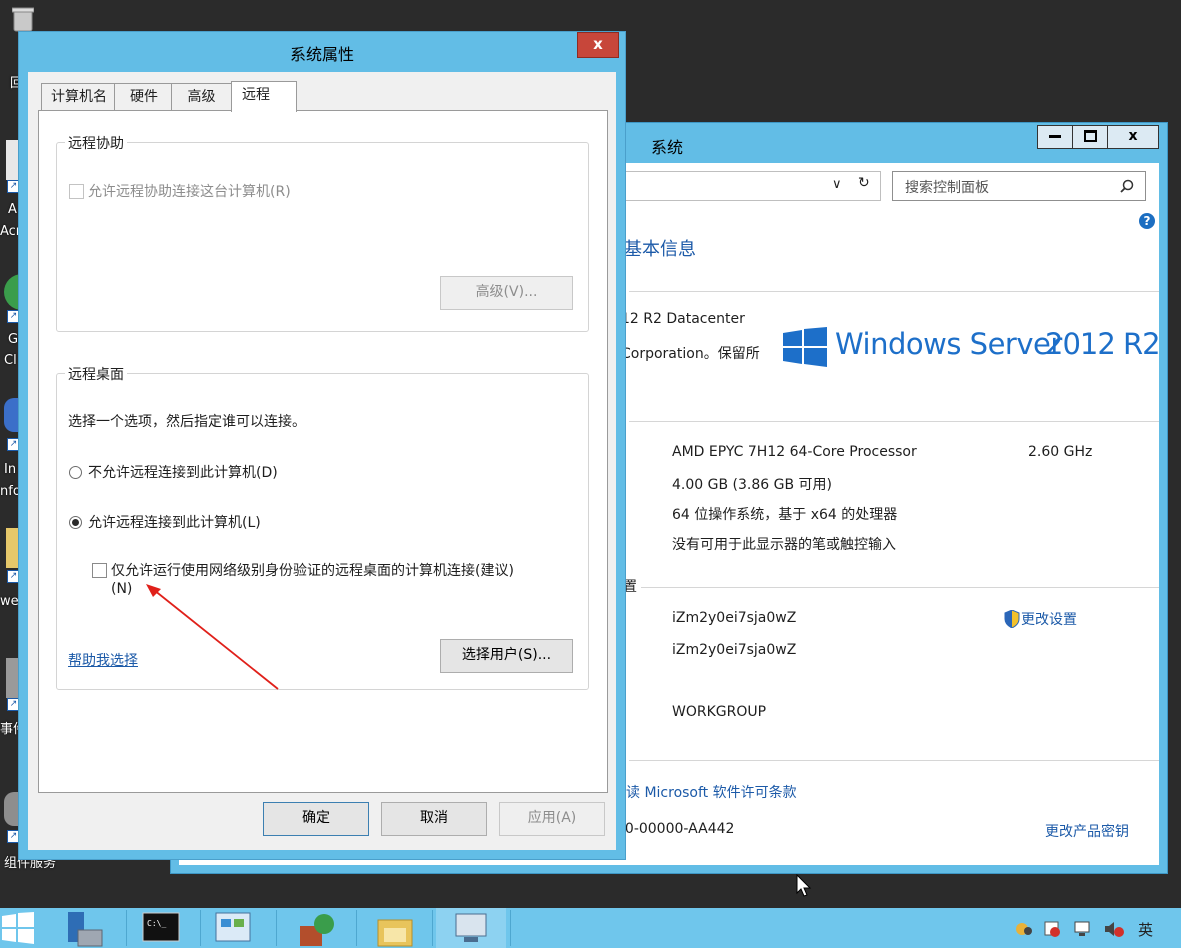 The width and height of the screenshot is (1181, 948). Describe the element at coordinates (12, 548) in the screenshot. I see `folder-icon` at that location.